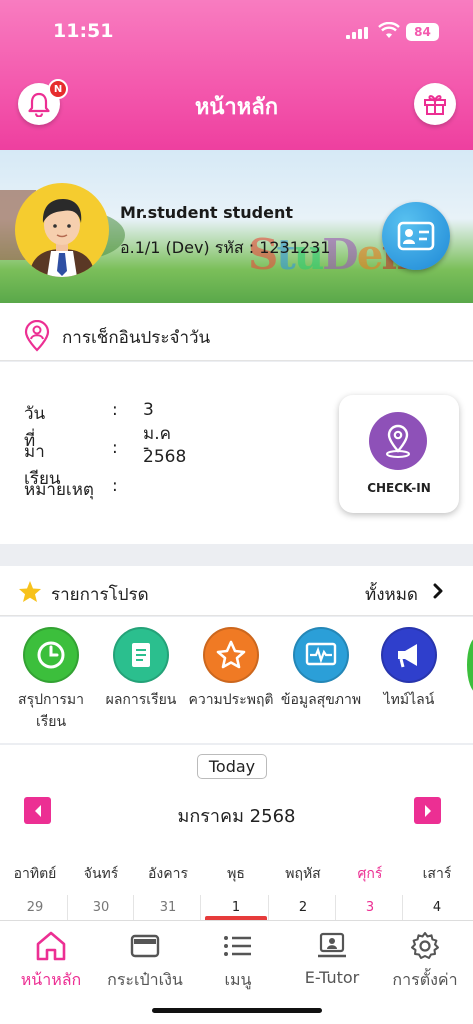  Describe the element at coordinates (422, 32) in the screenshot. I see `battery-indicator: 84` at that location.